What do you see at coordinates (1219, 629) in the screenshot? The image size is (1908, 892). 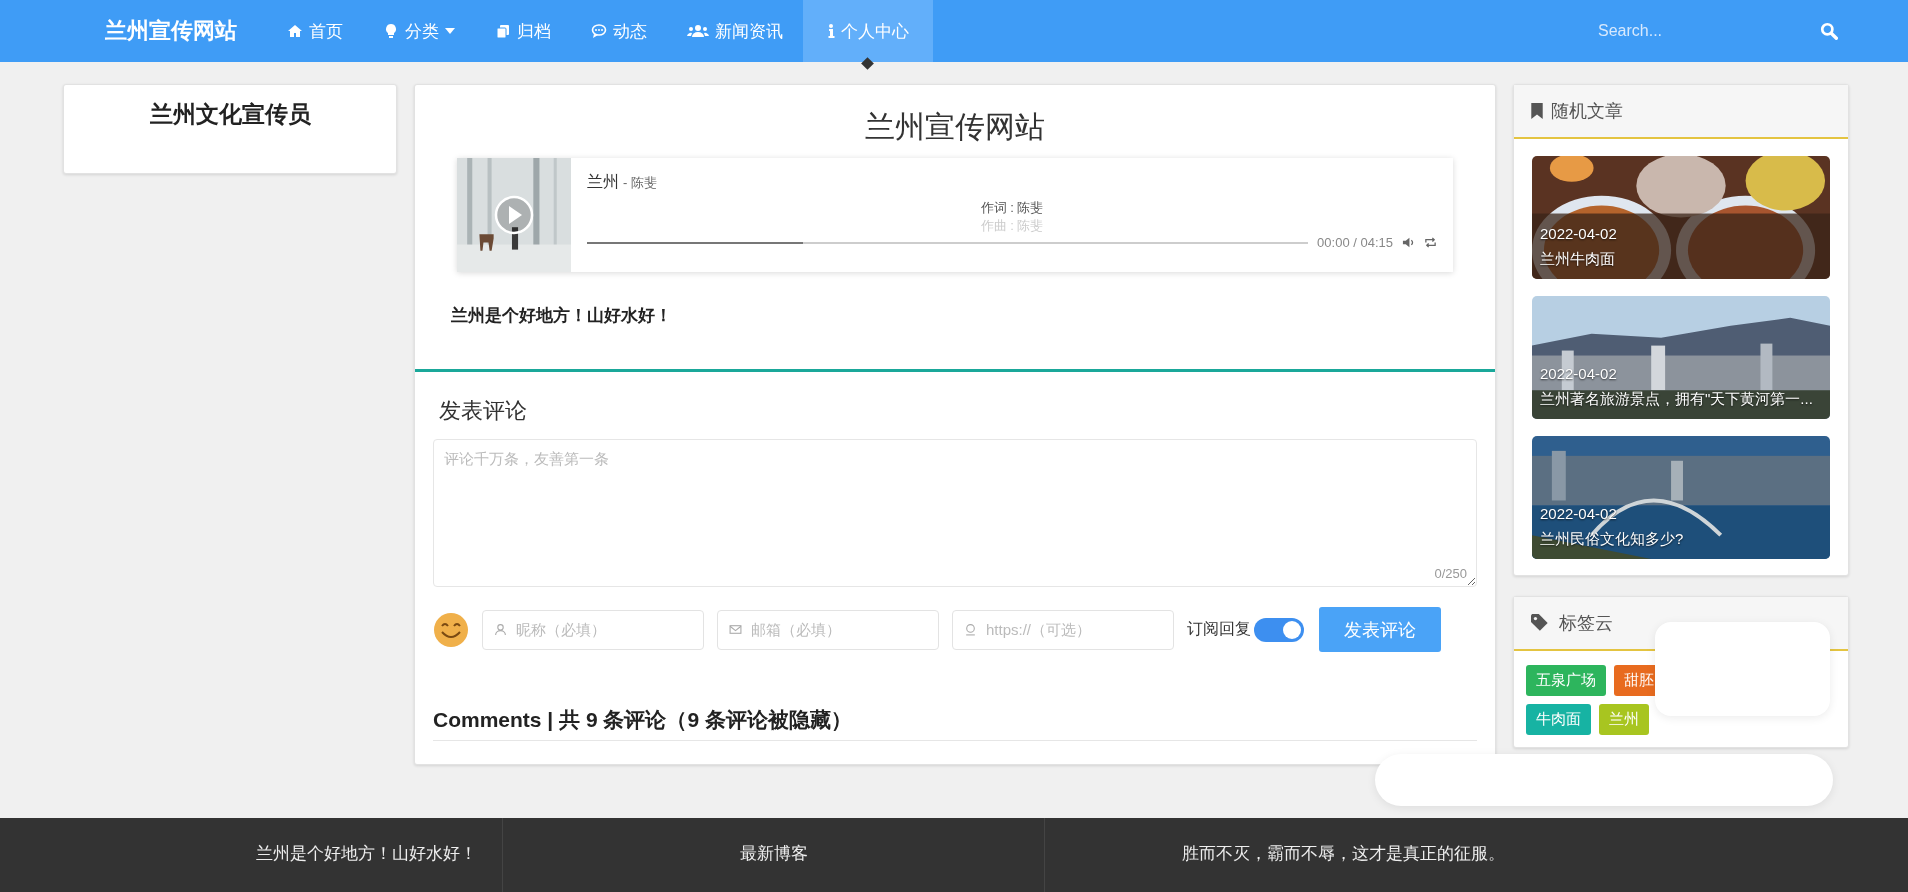 I see `subscribe-label: 订阅回复` at bounding box center [1219, 629].